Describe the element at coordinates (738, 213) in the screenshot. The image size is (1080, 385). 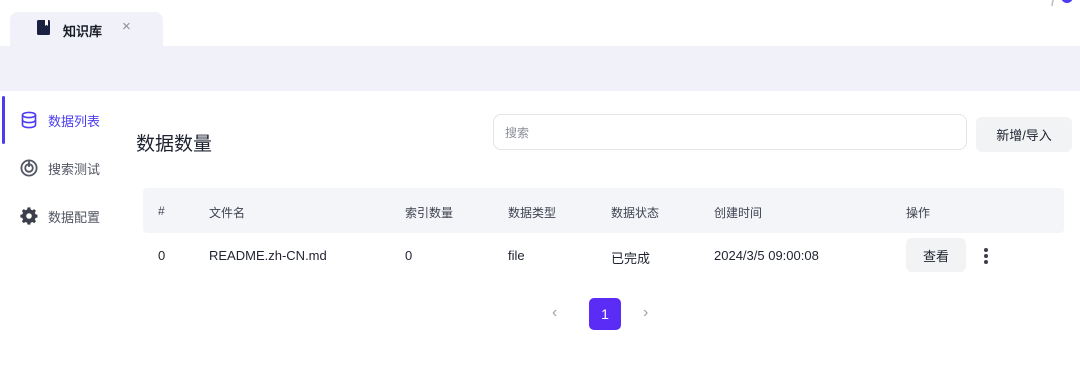
I see `column-header-created: 创建时间` at that location.